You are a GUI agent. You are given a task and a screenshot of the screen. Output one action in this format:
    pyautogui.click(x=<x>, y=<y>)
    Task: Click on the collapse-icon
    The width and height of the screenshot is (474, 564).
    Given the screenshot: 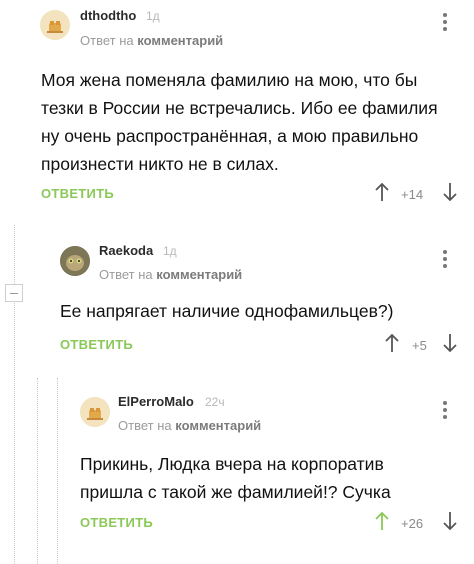 What is the action you would take?
    pyautogui.click(x=14, y=293)
    